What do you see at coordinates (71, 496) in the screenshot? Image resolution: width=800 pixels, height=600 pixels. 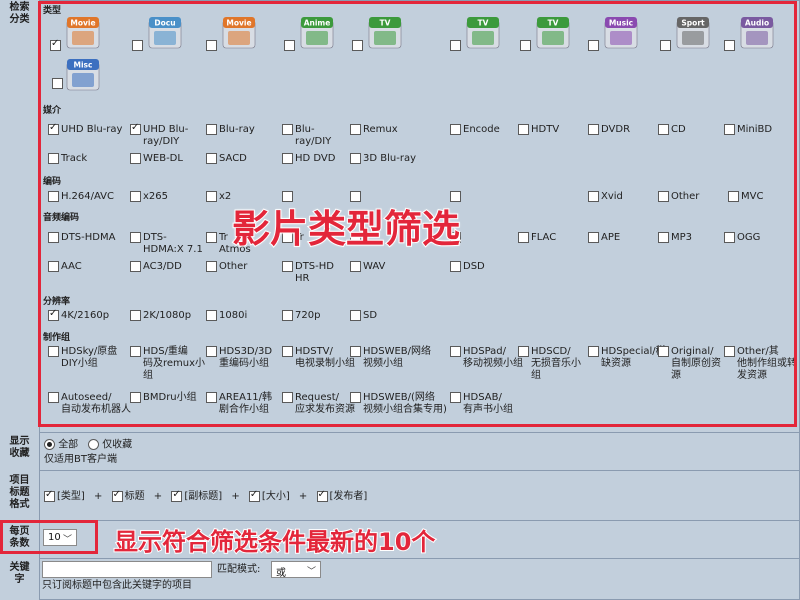 I see `format-type-label: [类型]` at bounding box center [71, 496].